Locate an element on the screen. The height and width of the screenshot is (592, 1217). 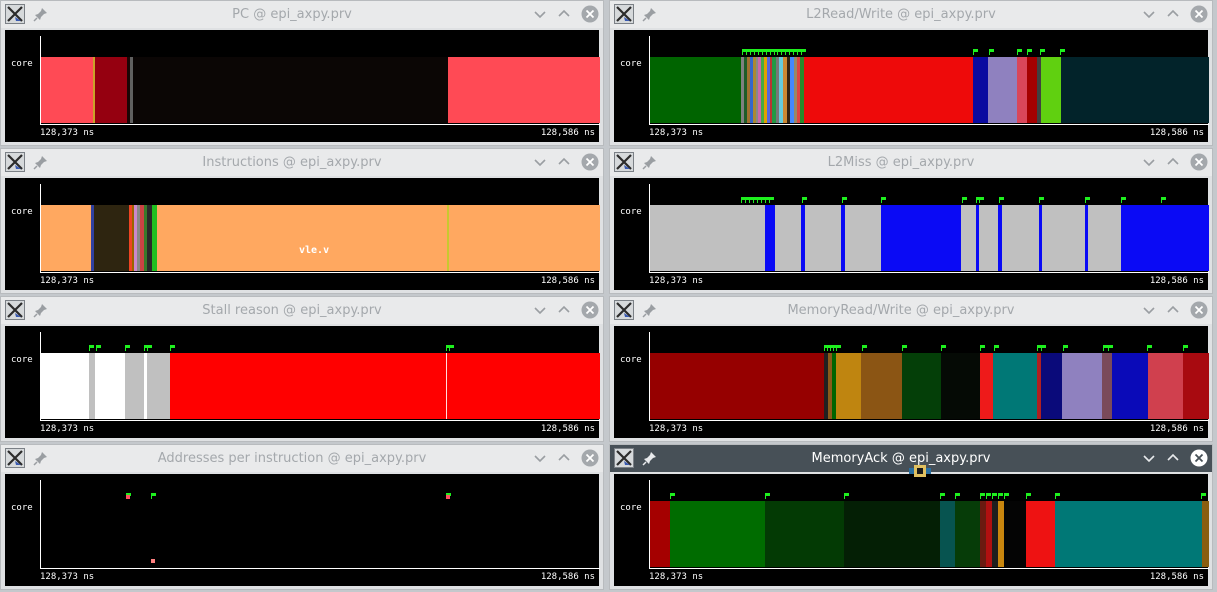
window-titlebar: Addresses per instruction @ epi_axpy.prv is located at coordinates (302, 458).